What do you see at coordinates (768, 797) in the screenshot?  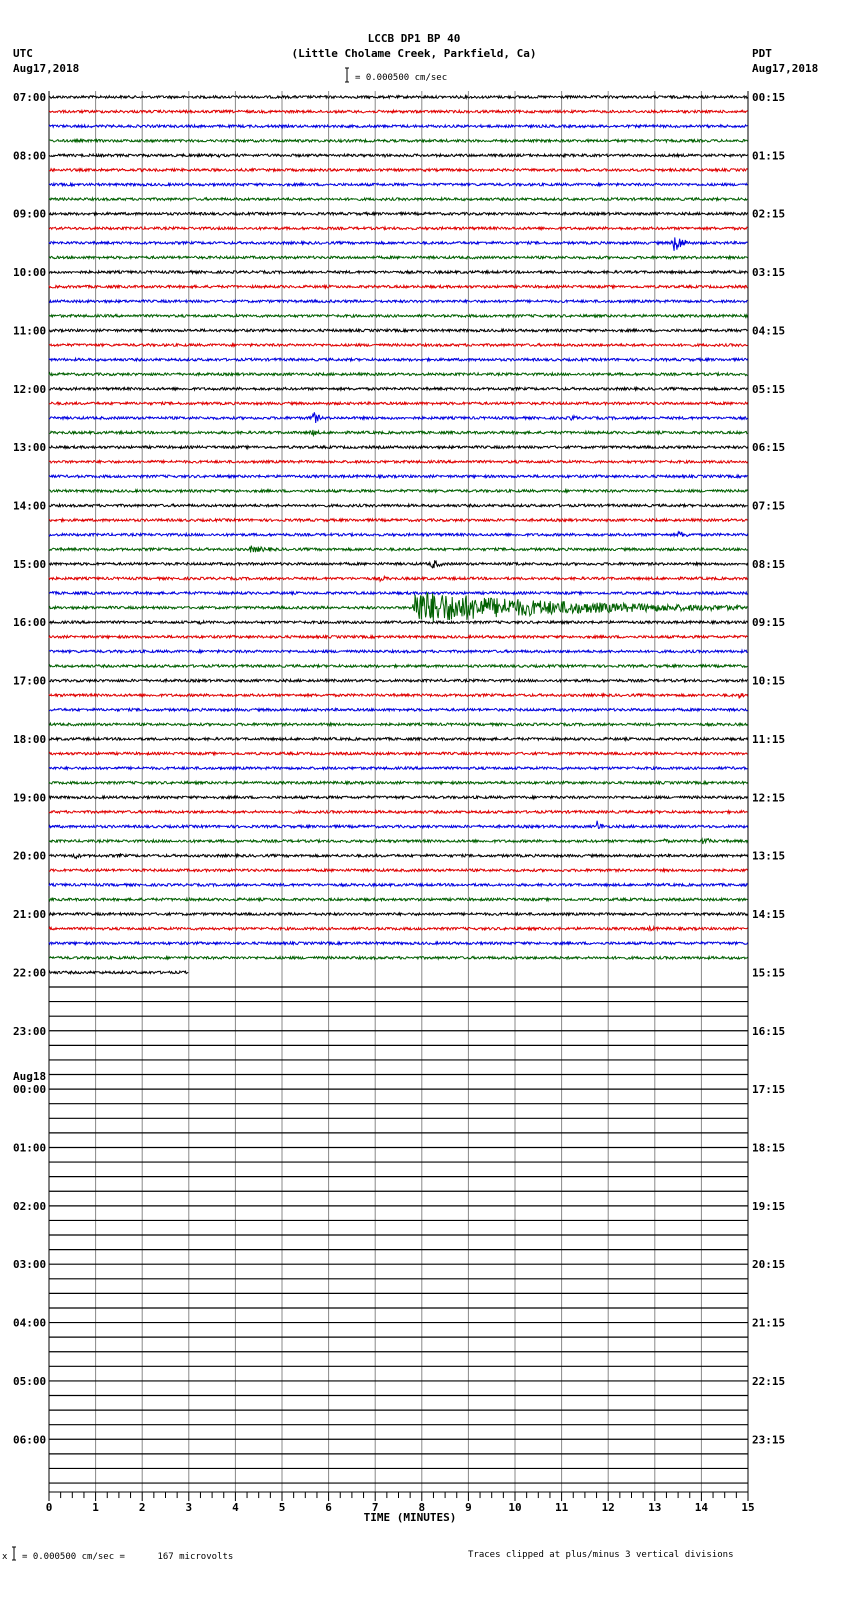 I see `pdt-time-label: 12:15` at bounding box center [768, 797].